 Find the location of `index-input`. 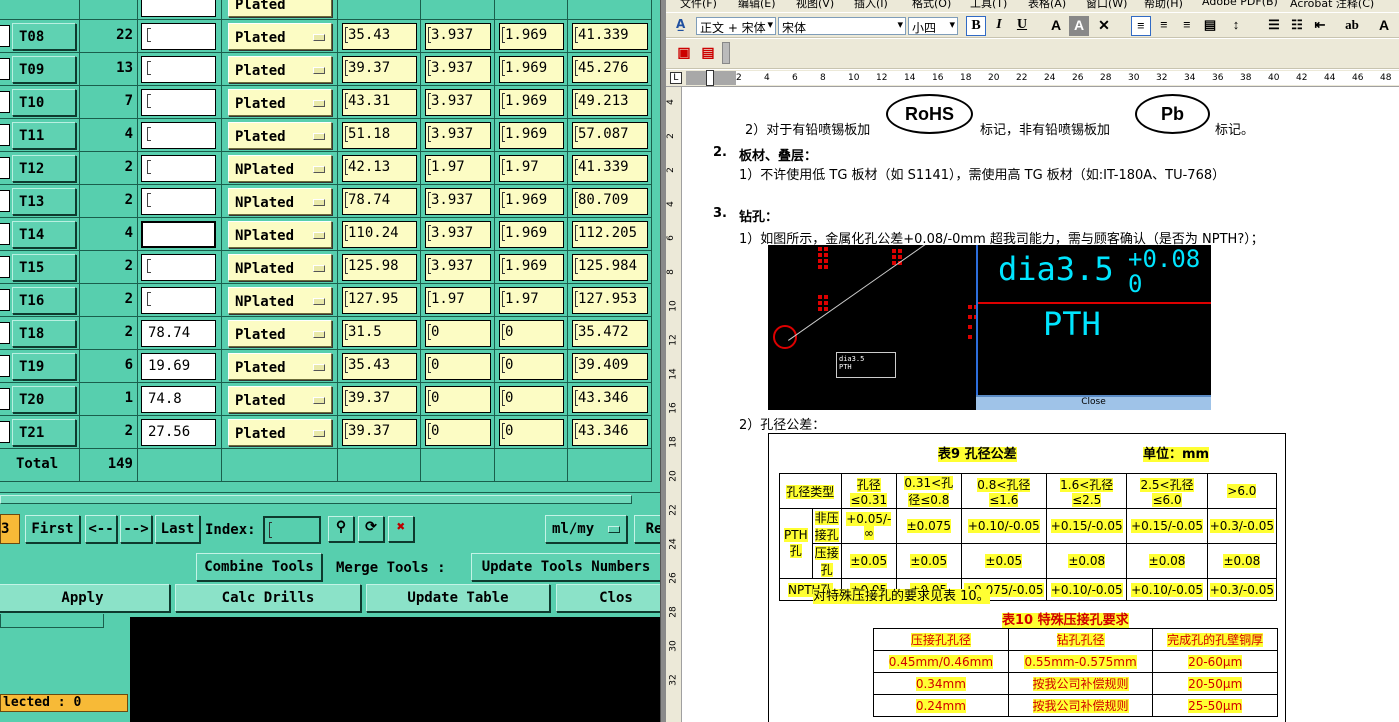

index-input is located at coordinates (292, 530).